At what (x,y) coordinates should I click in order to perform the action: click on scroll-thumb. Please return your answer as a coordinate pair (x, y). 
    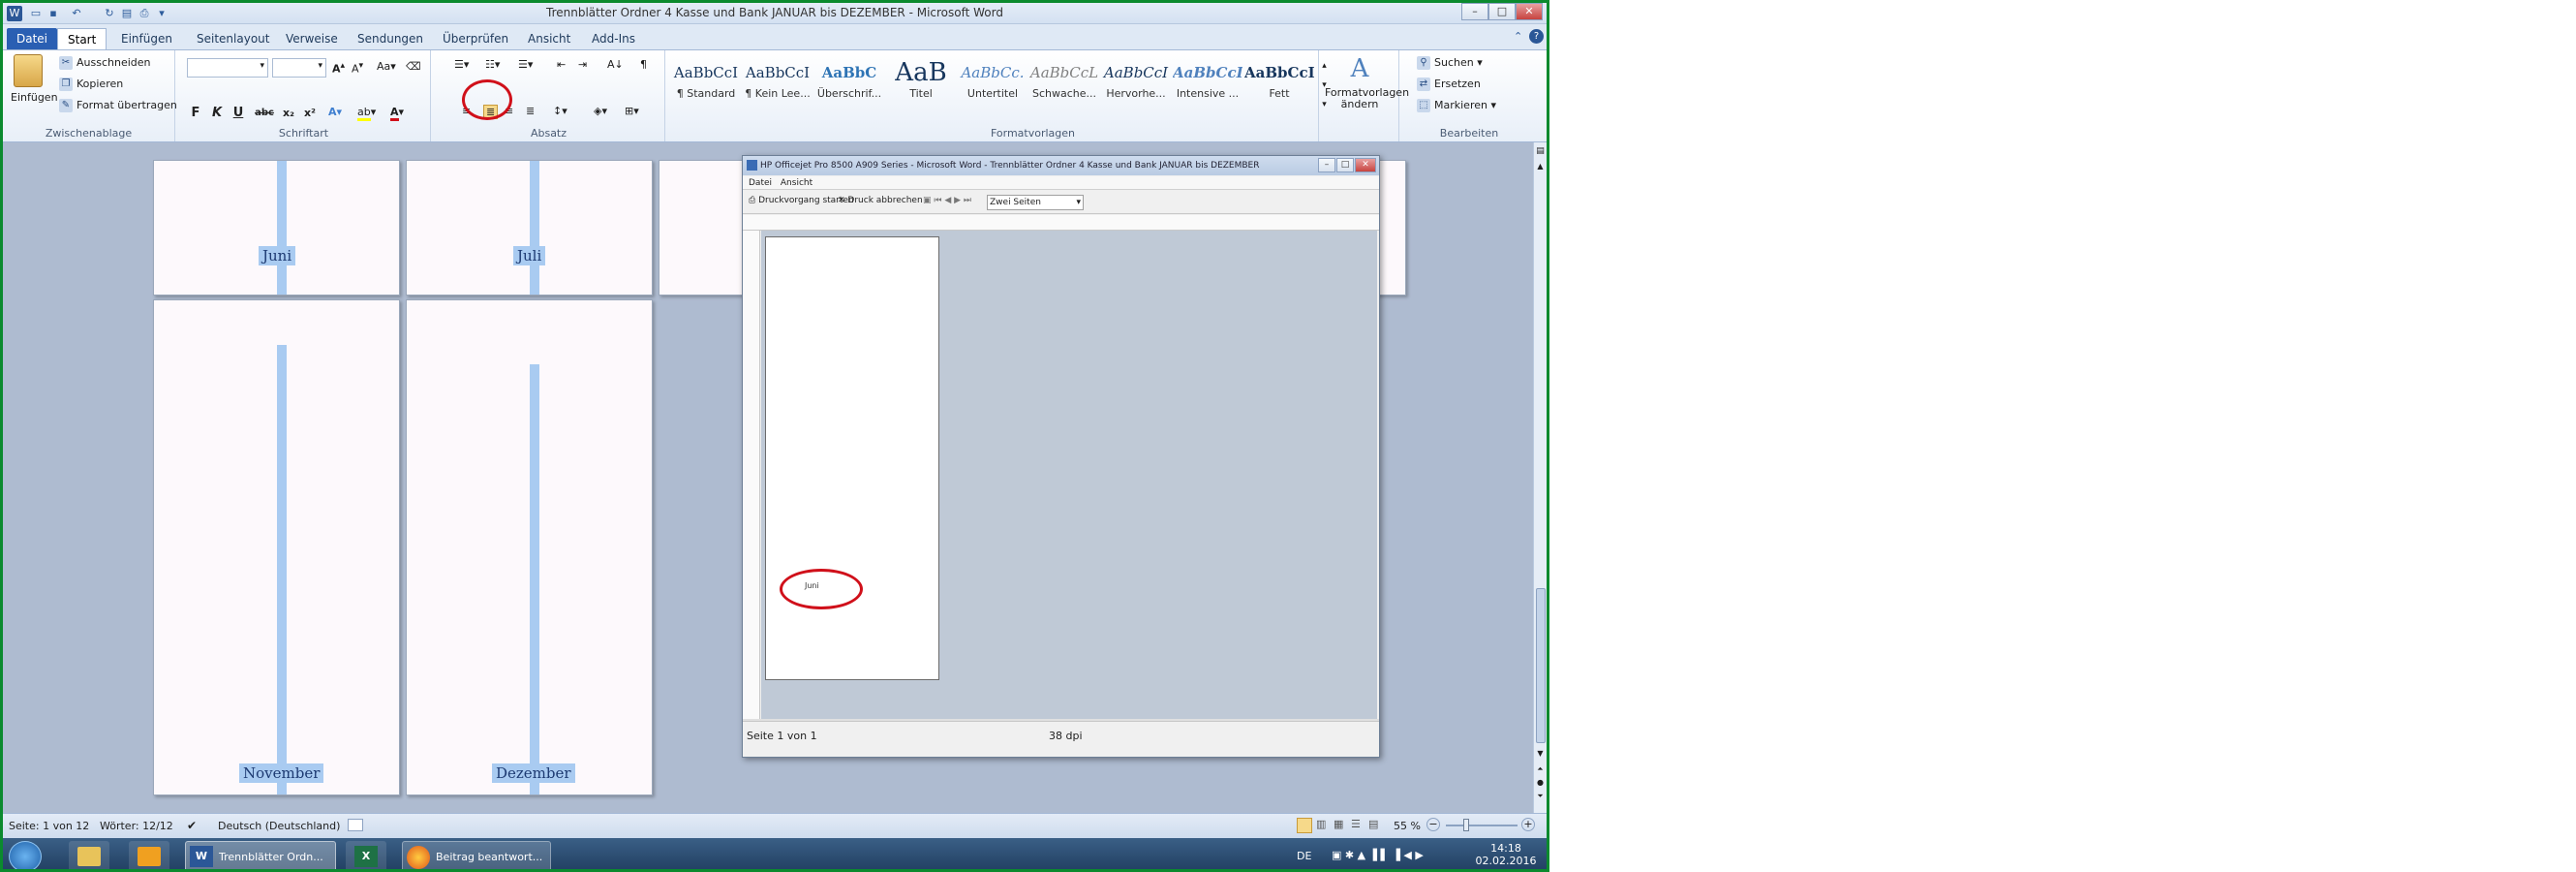
    Looking at the image, I should click on (1541, 665).